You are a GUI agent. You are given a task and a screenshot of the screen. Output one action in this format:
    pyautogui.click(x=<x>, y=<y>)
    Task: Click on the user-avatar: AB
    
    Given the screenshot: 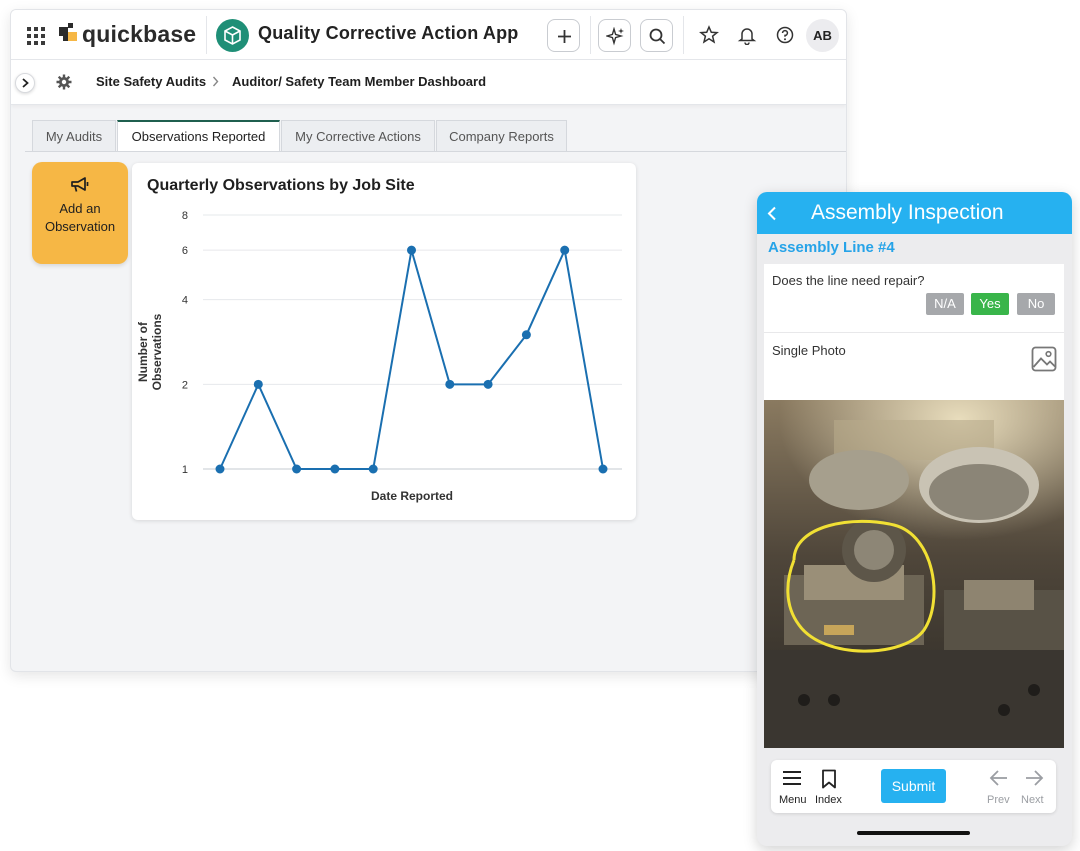 What is the action you would take?
    pyautogui.click(x=822, y=35)
    